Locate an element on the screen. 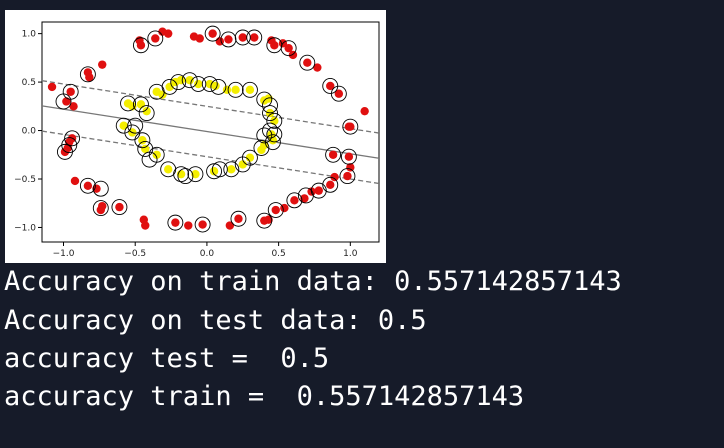 This screenshot has height=448, width=724. console-line-accuracy-train: accuracy train = 0.557142857143 is located at coordinates (264, 396).